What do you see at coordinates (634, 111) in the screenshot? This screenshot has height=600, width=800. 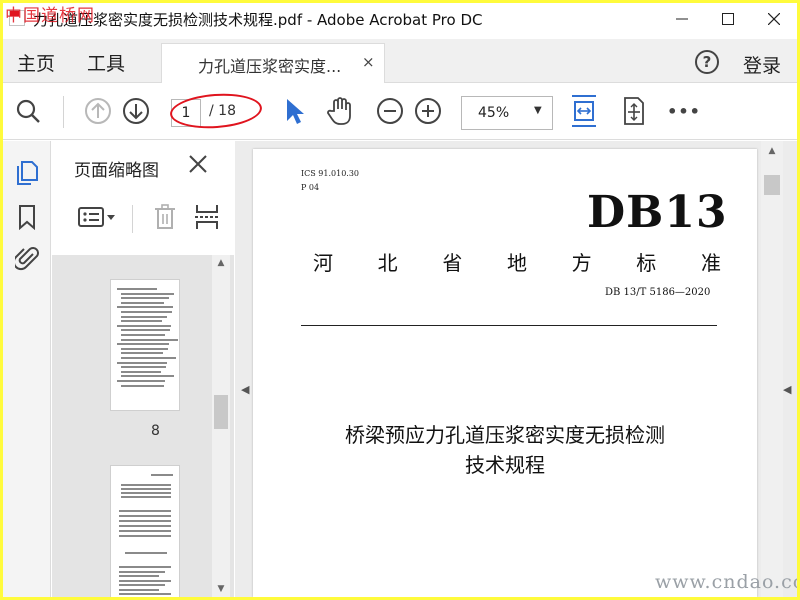 I see `scroll-mode-button` at bounding box center [634, 111].